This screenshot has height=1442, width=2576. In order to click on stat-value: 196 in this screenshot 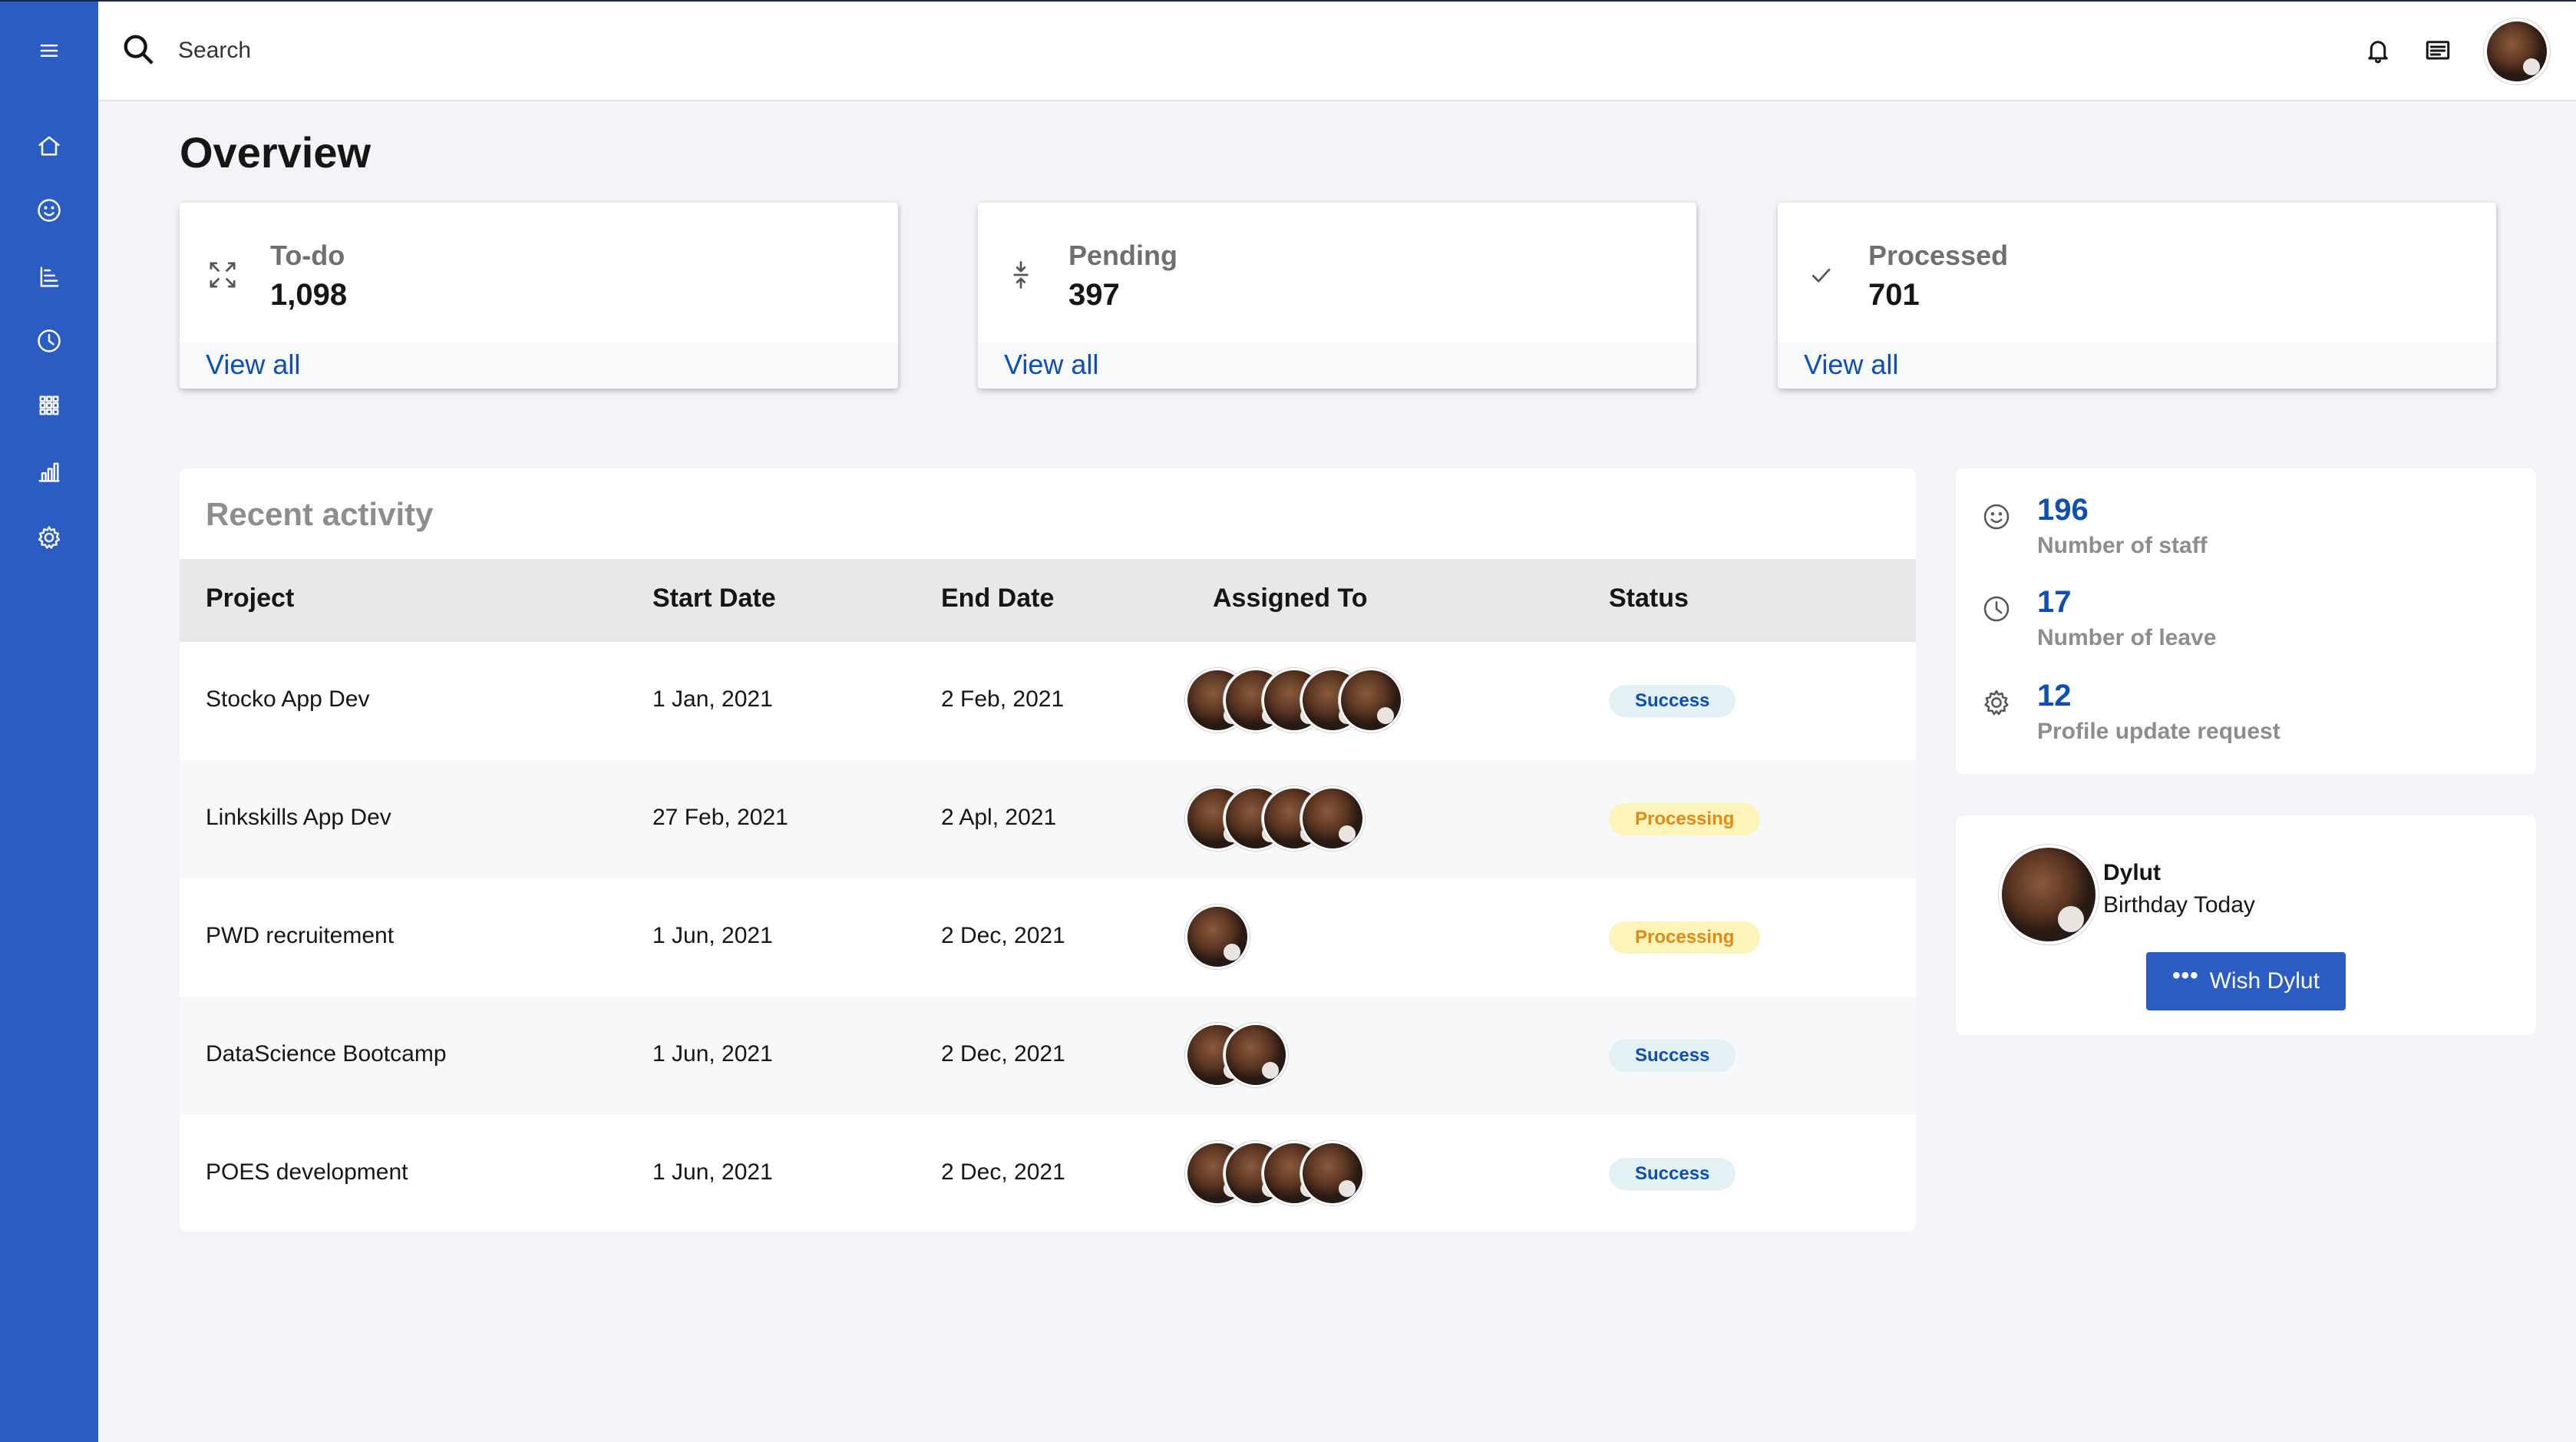, I will do `click(2063, 510)`.